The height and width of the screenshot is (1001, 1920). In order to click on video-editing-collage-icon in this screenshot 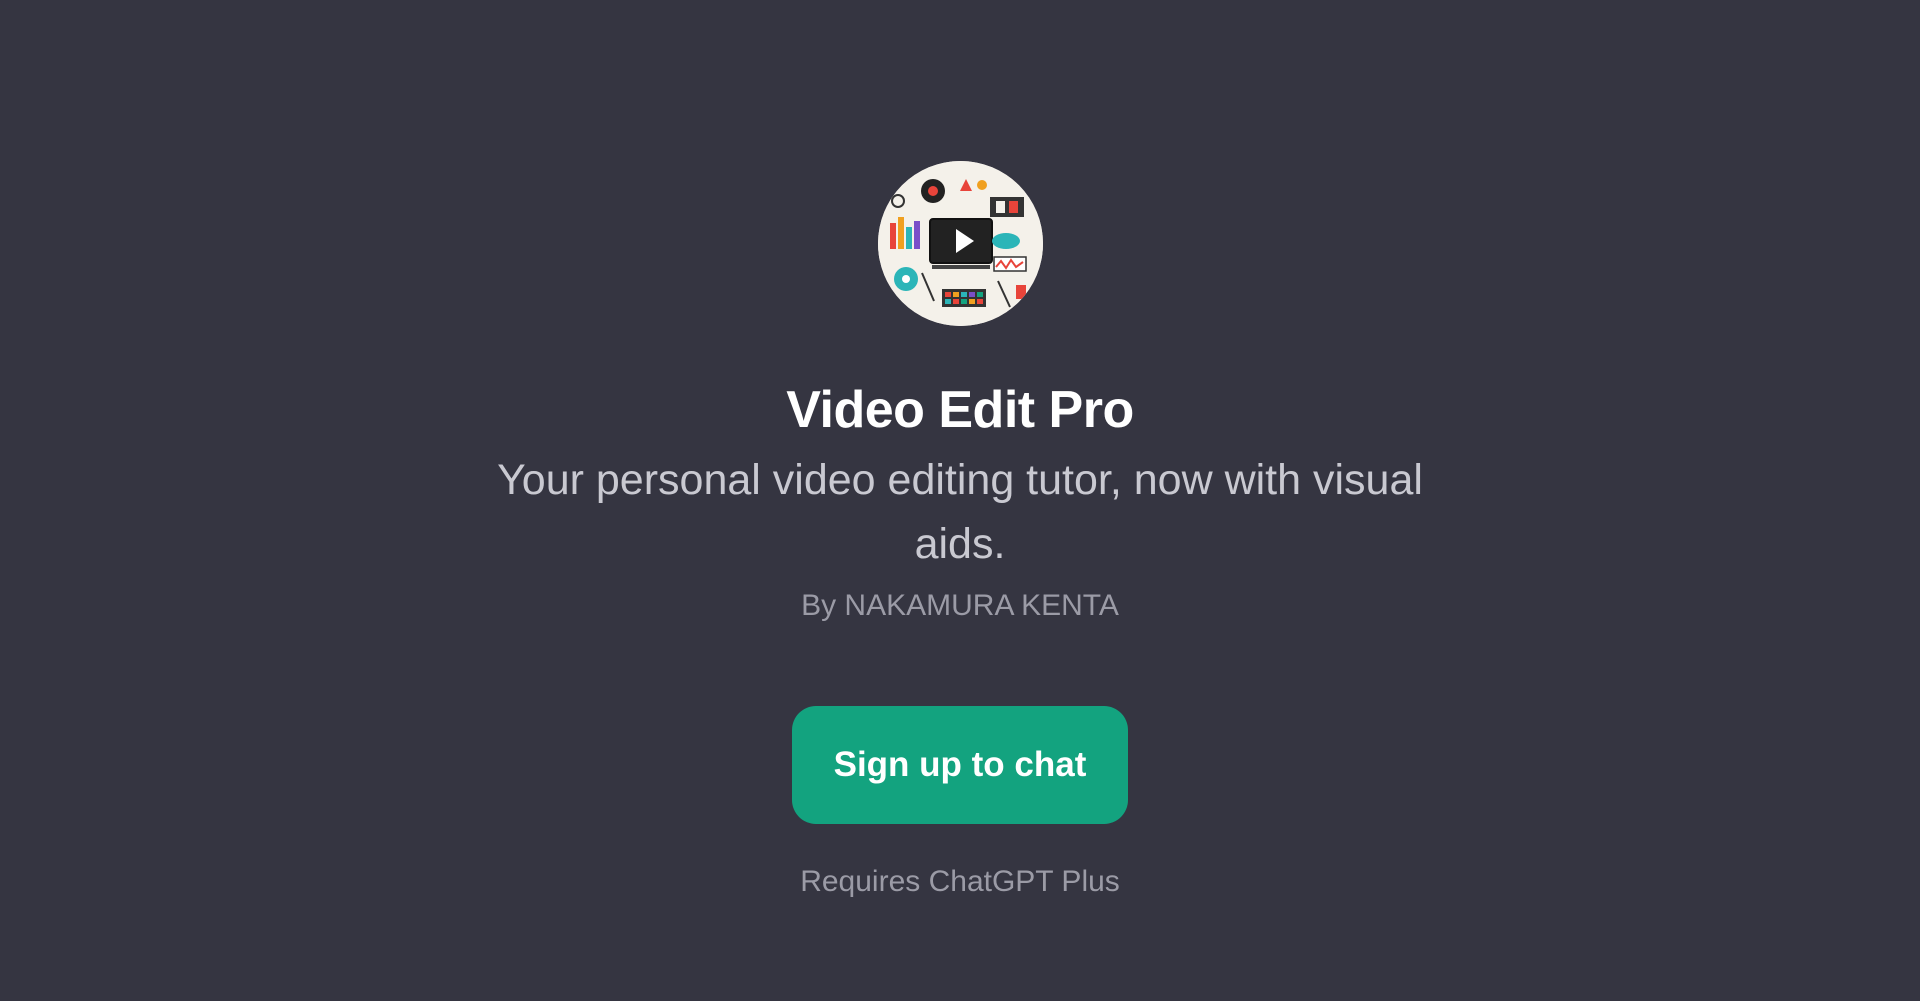, I will do `click(960, 243)`.